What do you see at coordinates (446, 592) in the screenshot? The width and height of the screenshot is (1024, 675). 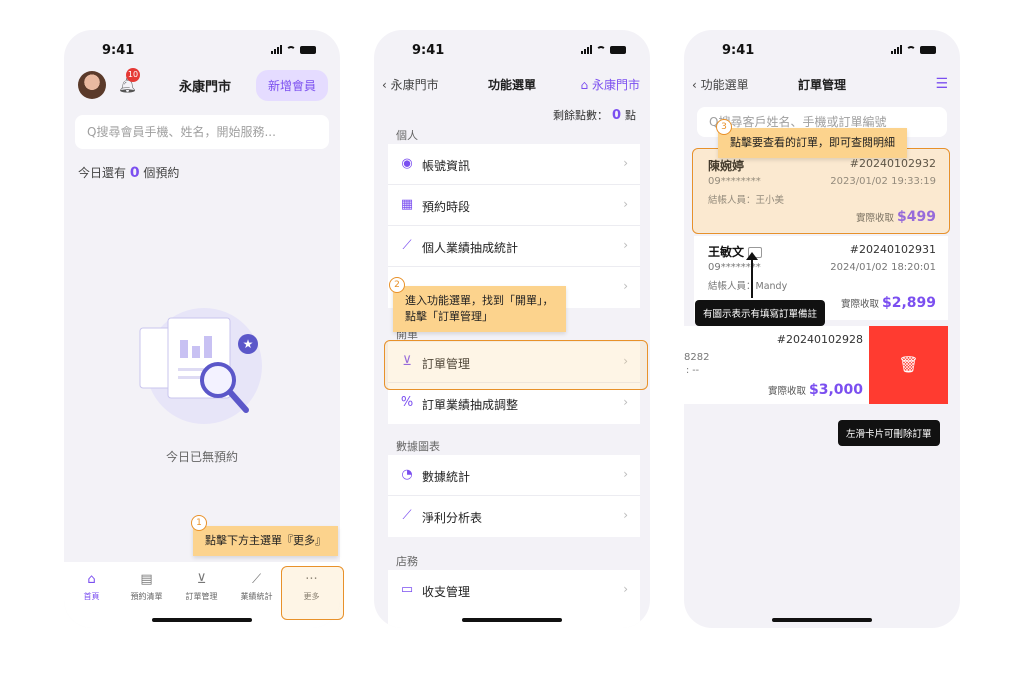 I see `menu-item-label: 收支管理` at bounding box center [446, 592].